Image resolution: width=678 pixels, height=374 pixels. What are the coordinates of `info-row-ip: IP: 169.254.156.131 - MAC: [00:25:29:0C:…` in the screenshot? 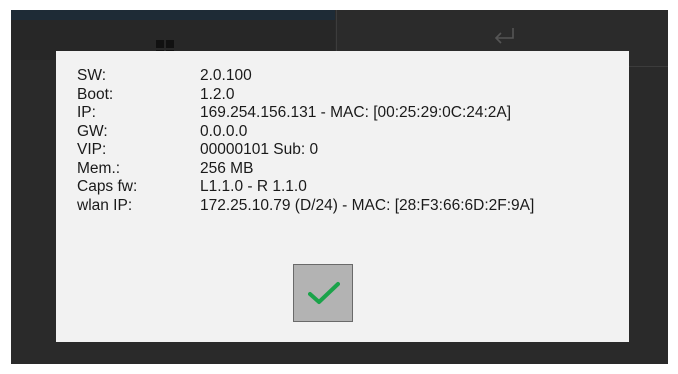 It's located at (305, 113).